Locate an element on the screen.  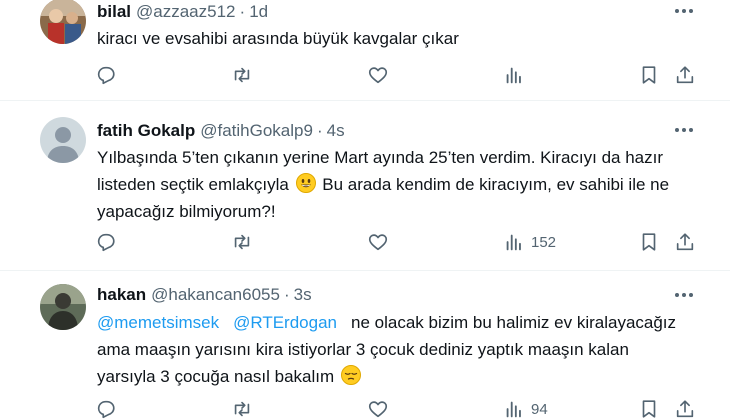
mention-link: @RTErdogan is located at coordinates (285, 322).